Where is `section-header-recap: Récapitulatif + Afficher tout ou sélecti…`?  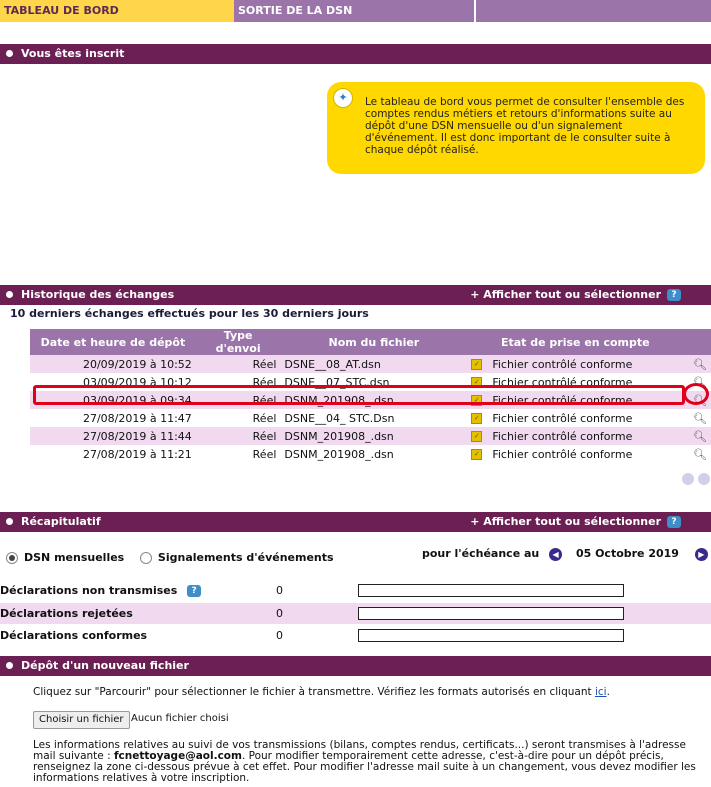 section-header-recap: Récapitulatif + Afficher tout ou sélecti… is located at coordinates (355, 522).